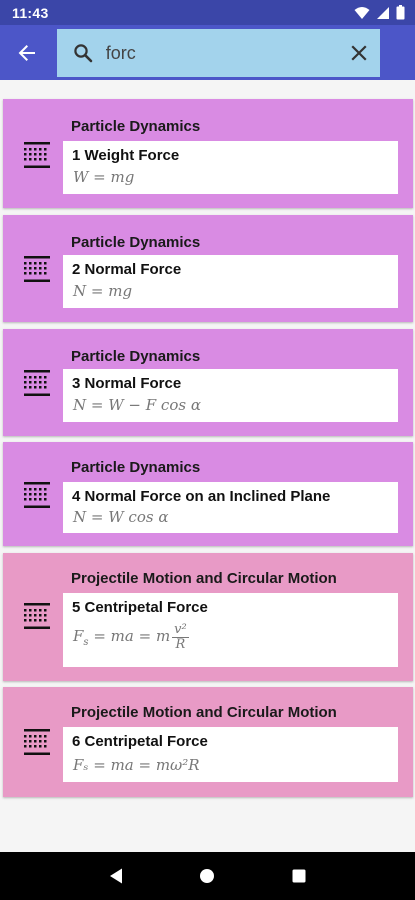 This screenshot has width=415, height=900. What do you see at coordinates (362, 12) in the screenshot?
I see `wifi-icon` at bounding box center [362, 12].